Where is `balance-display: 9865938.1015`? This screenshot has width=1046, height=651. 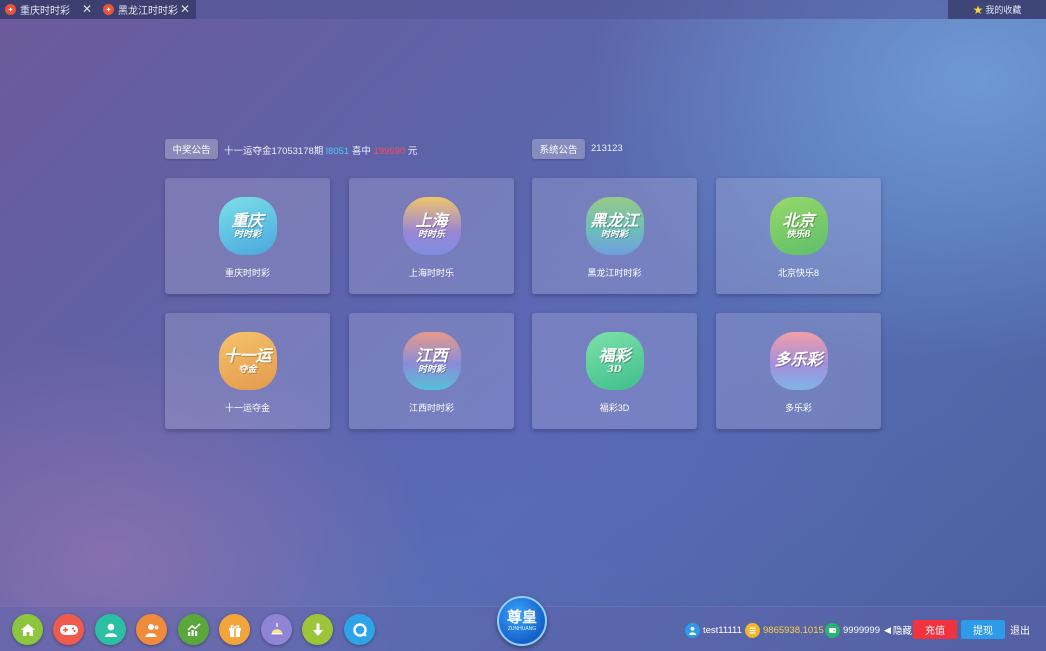
balance-display: 9865938.1015 is located at coordinates (784, 630).